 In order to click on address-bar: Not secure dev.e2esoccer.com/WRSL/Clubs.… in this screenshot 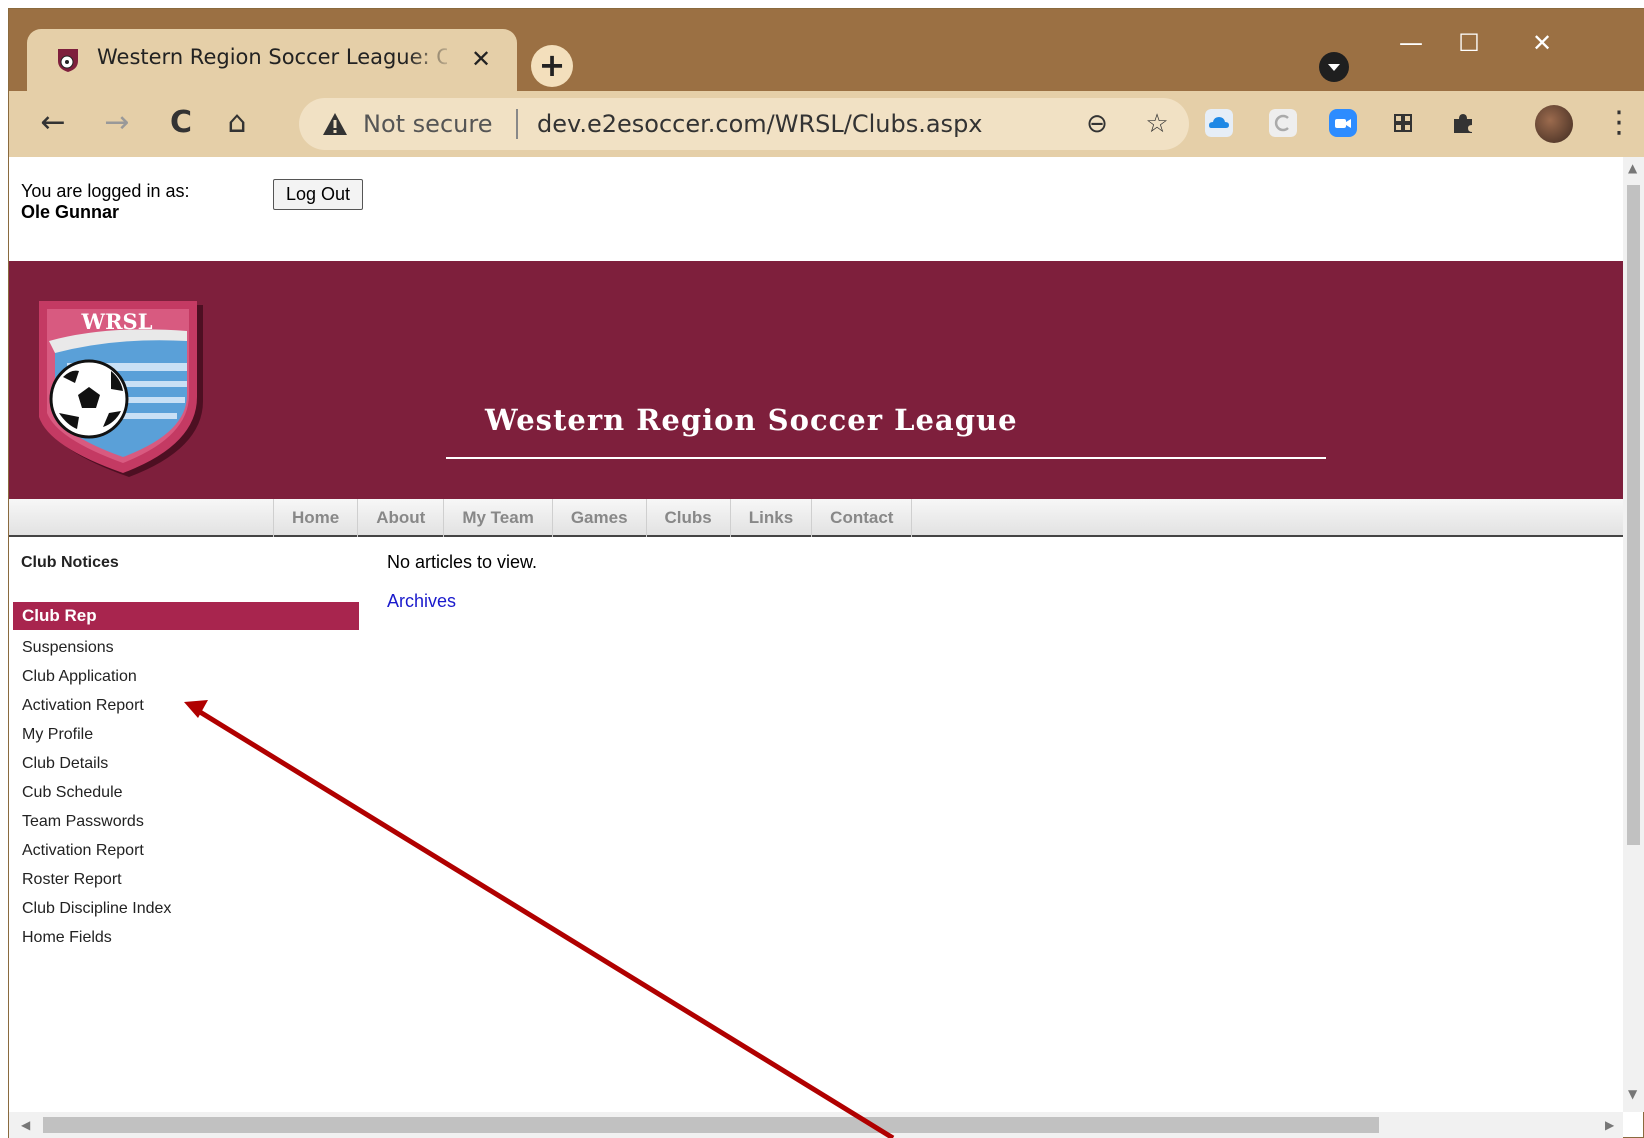, I will do `click(744, 124)`.